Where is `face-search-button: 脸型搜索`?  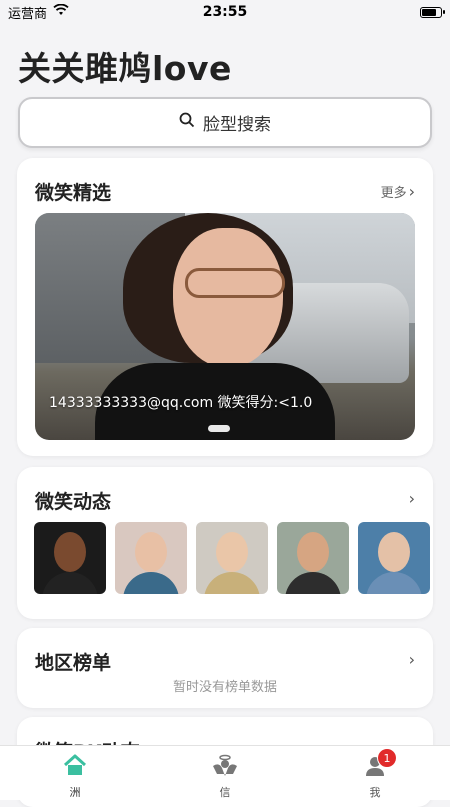
face-search-button: 脸型搜索 is located at coordinates (225, 122).